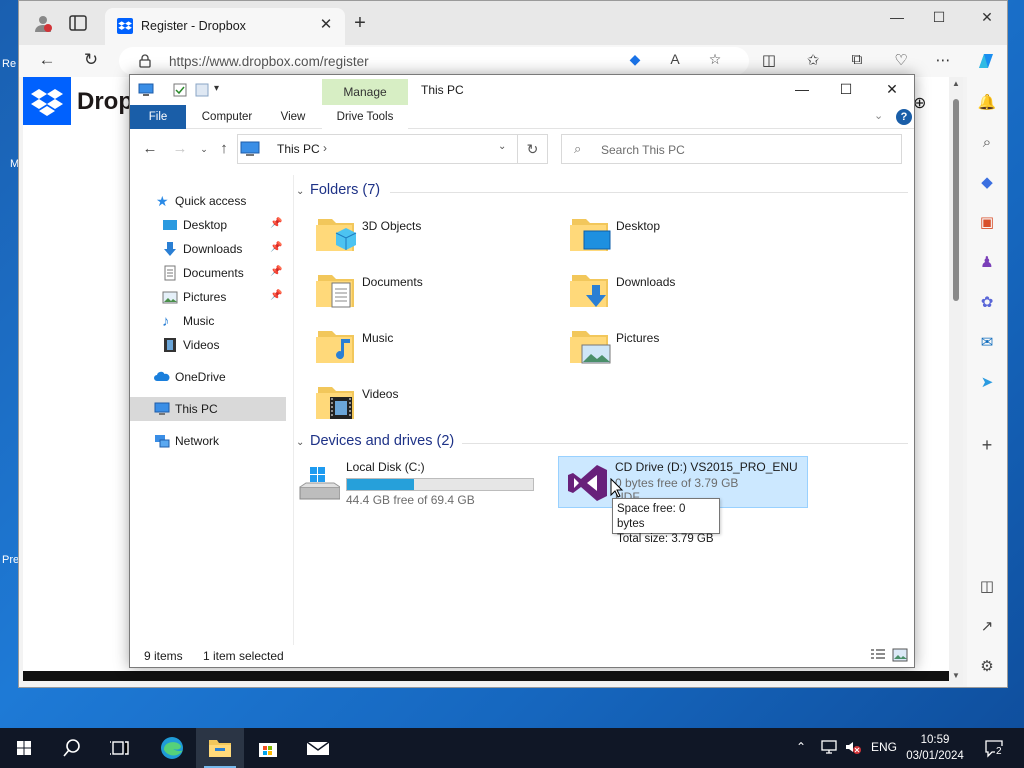 The width and height of the screenshot is (1024, 768). Describe the element at coordinates (802, 91) in the screenshot. I see `explorer-minimize-icon: —` at that location.